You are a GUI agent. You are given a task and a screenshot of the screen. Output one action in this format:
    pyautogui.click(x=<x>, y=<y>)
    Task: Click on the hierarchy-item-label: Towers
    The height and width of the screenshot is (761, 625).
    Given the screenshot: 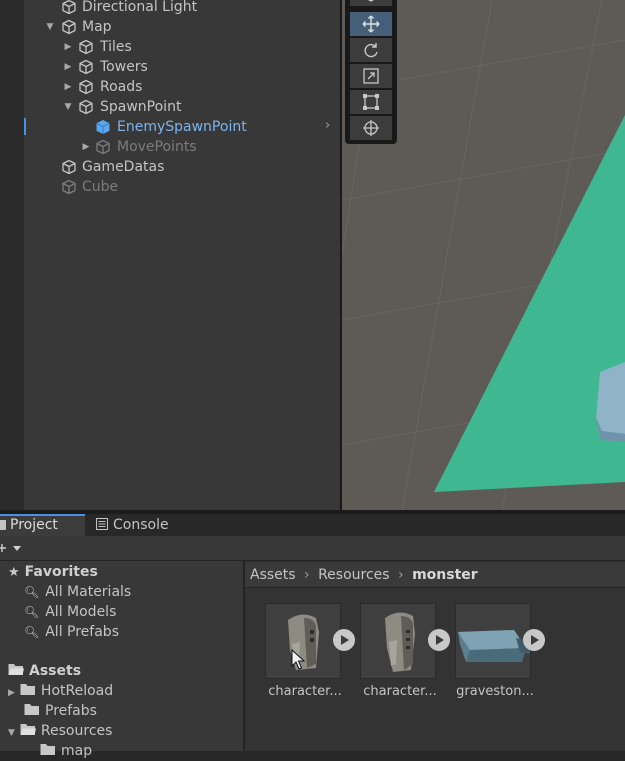 What is the action you would take?
    pyautogui.click(x=124, y=67)
    